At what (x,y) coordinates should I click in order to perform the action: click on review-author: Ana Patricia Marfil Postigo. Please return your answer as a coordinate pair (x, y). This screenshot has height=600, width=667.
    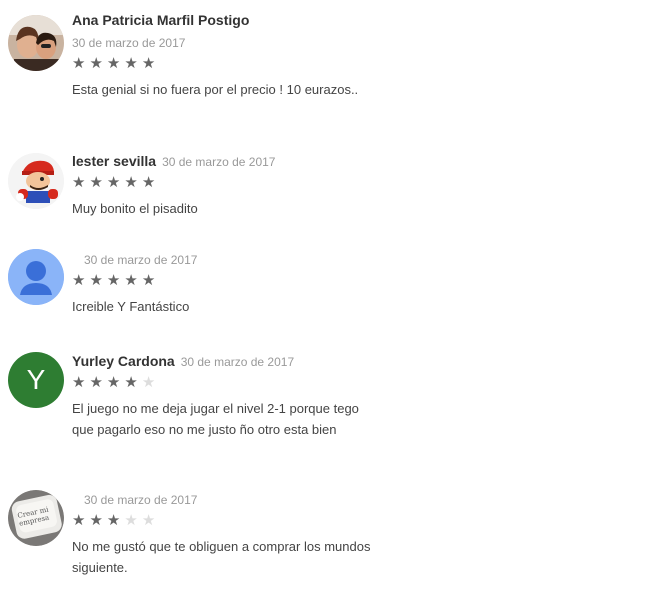
    Looking at the image, I should click on (219, 20).